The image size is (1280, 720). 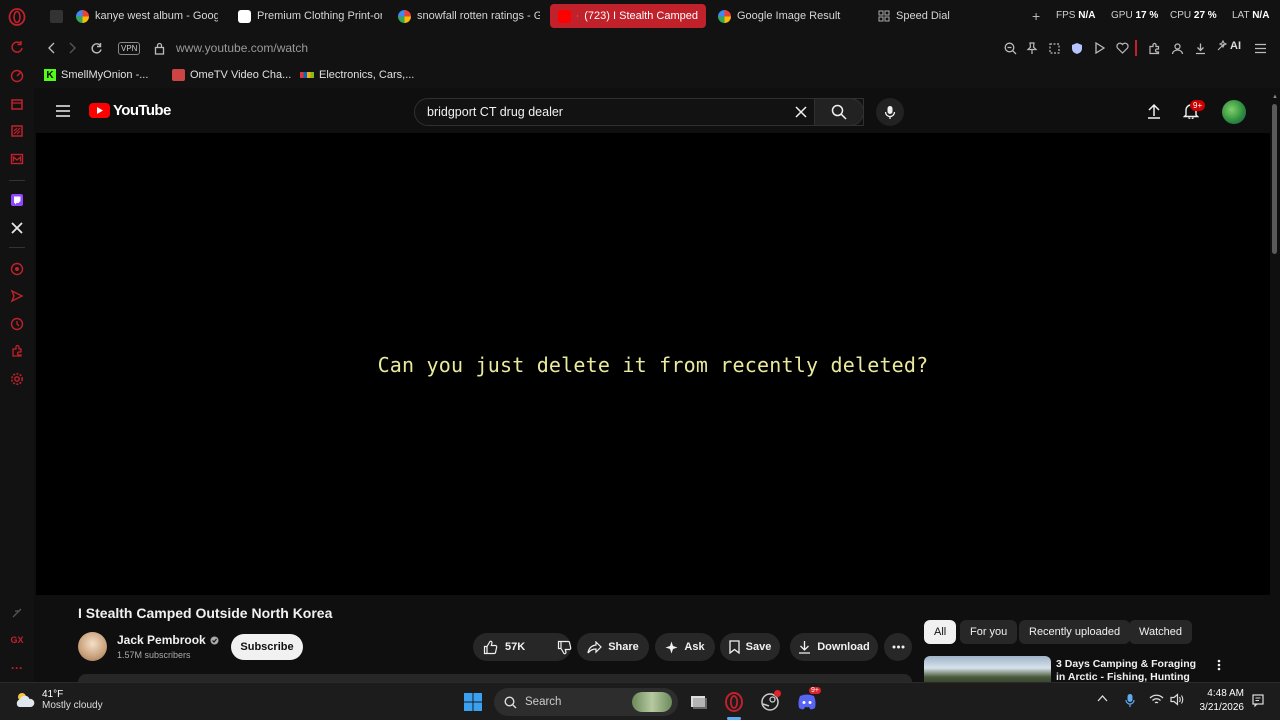 What do you see at coordinates (17, 47) in the screenshot?
I see `refresh-sync-icon` at bounding box center [17, 47].